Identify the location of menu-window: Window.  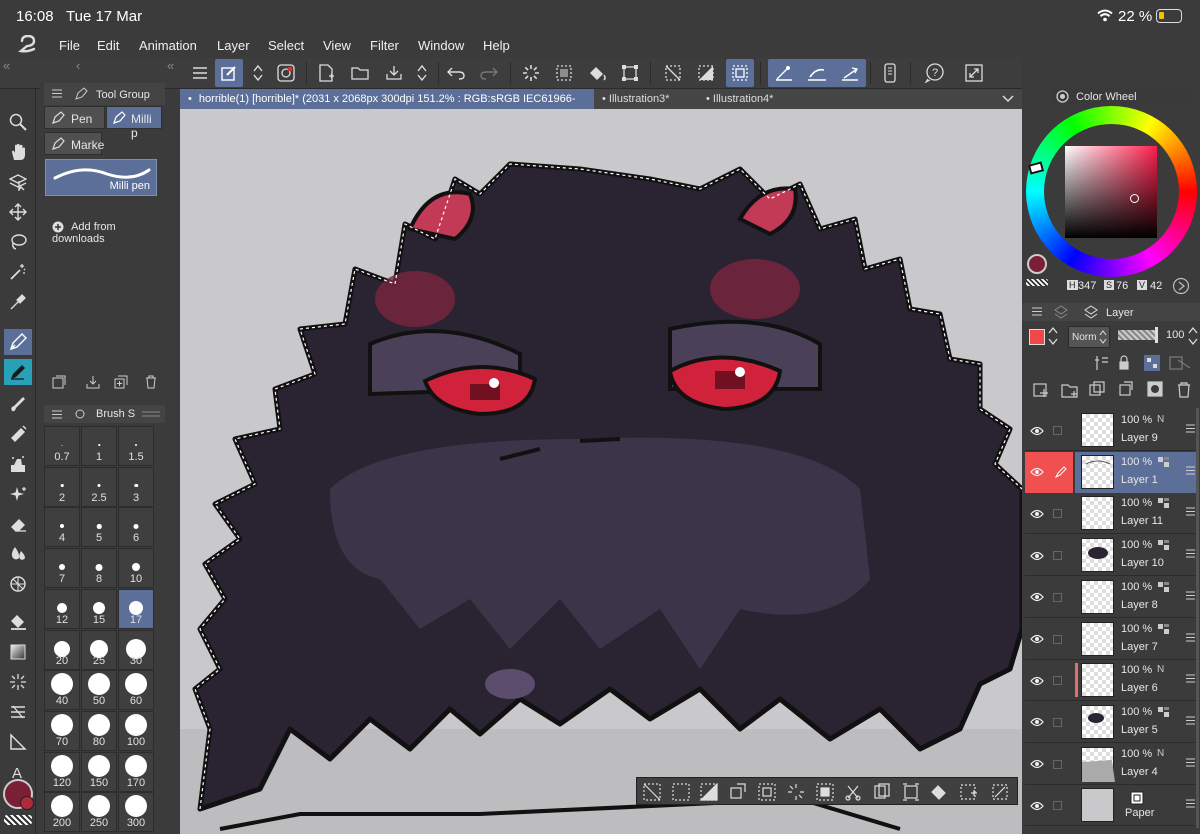
(441, 45).